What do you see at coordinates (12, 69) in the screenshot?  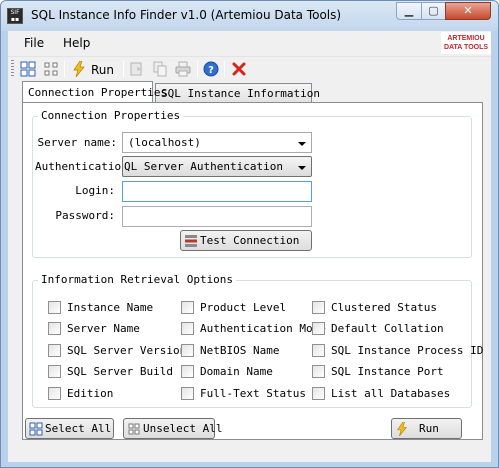 I see `toolbar-grip-icon` at bounding box center [12, 69].